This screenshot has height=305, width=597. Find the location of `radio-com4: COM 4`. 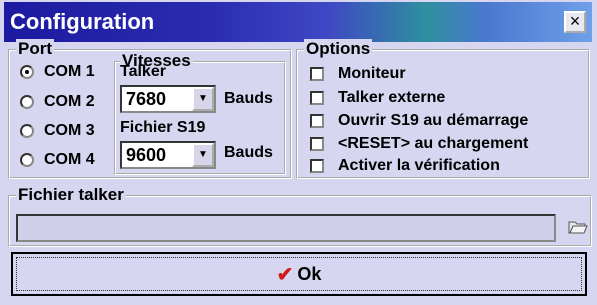

radio-com4: COM 4 is located at coordinates (57, 160).